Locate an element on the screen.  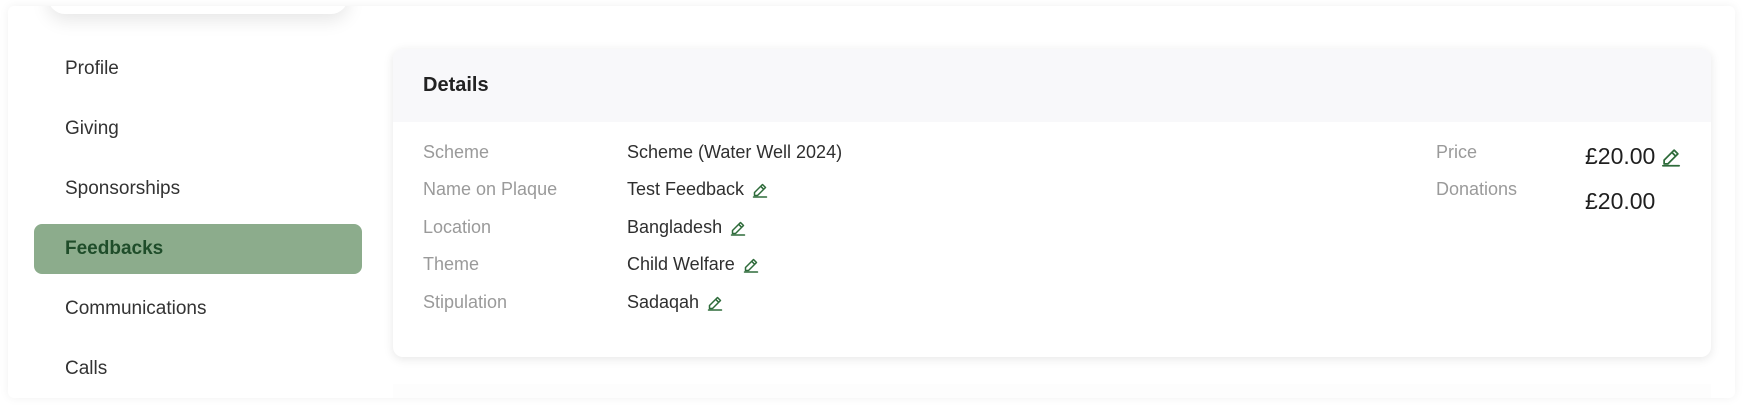
sidebar-item-giving: Giving is located at coordinates (198, 129).